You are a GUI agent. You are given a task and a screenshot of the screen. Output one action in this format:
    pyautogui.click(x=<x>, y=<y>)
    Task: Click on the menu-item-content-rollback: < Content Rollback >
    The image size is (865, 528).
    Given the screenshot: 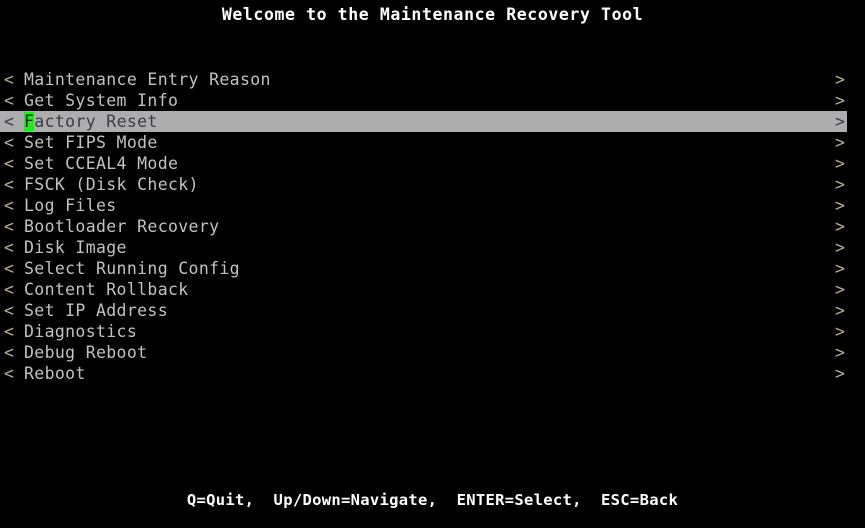 What is the action you would take?
    pyautogui.click(x=432, y=289)
    